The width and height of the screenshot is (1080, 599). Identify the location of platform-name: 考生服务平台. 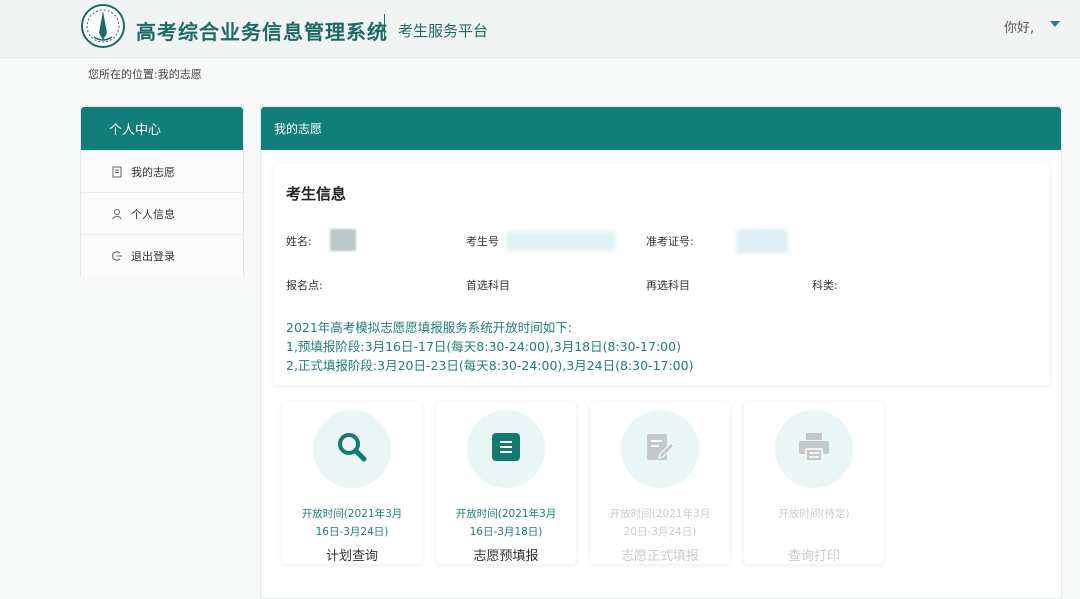
(443, 31).